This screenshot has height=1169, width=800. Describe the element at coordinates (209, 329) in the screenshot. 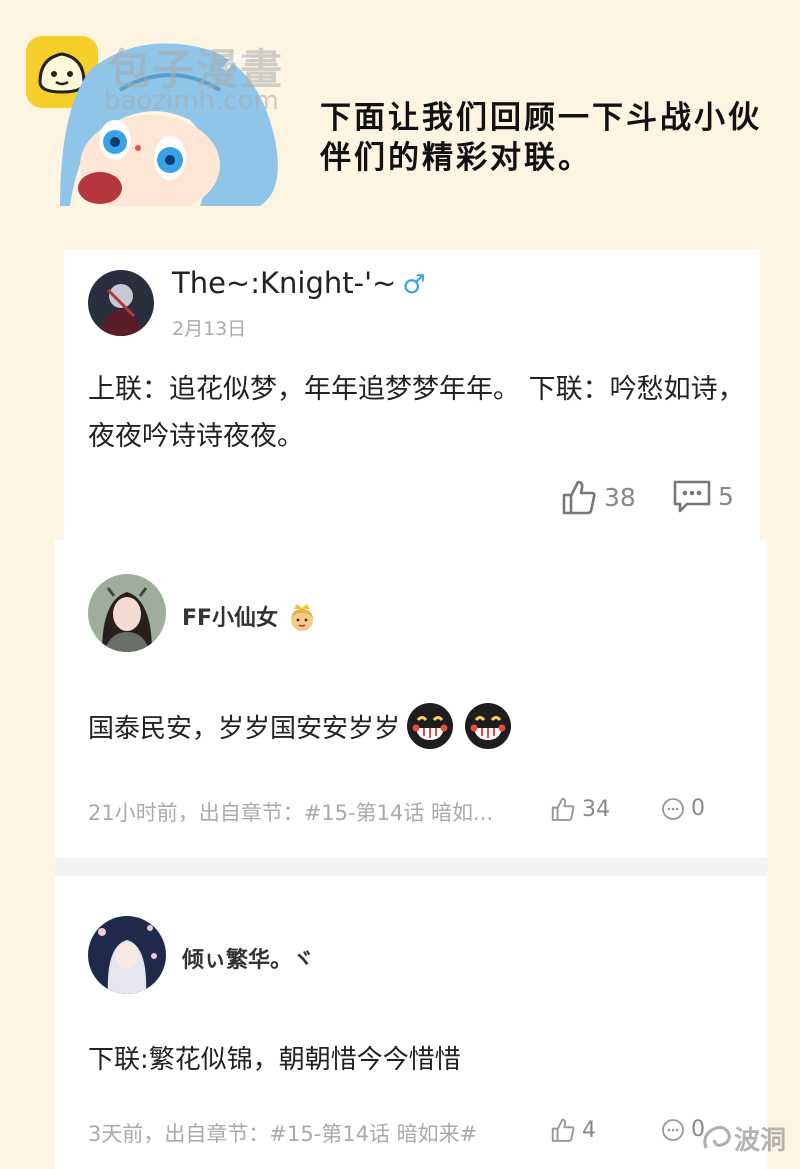

I see `comment-date: 2月13日` at that location.